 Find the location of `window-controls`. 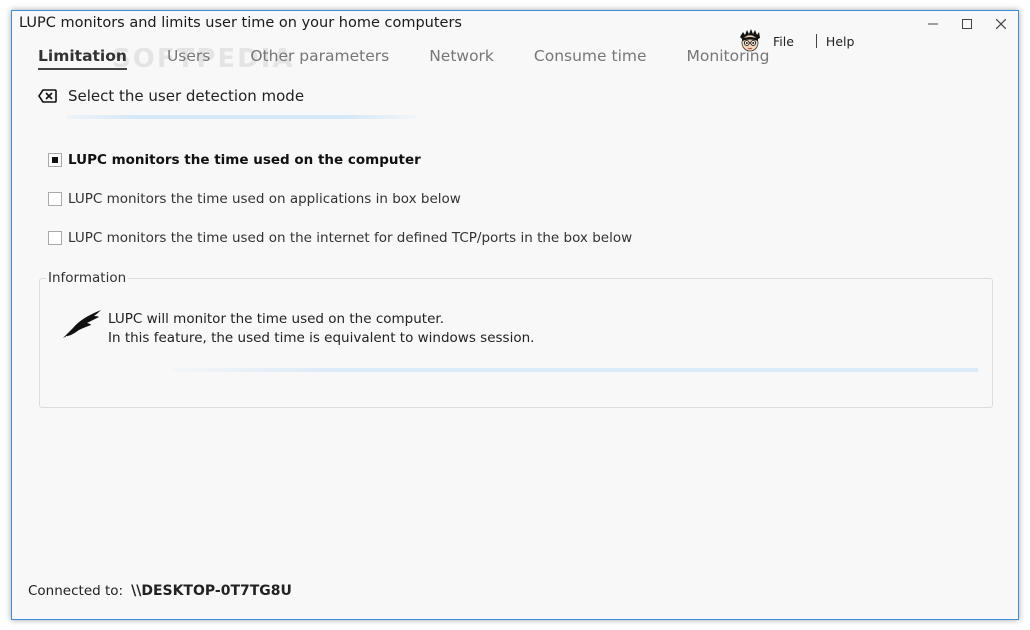

window-controls is located at coordinates (967, 24).